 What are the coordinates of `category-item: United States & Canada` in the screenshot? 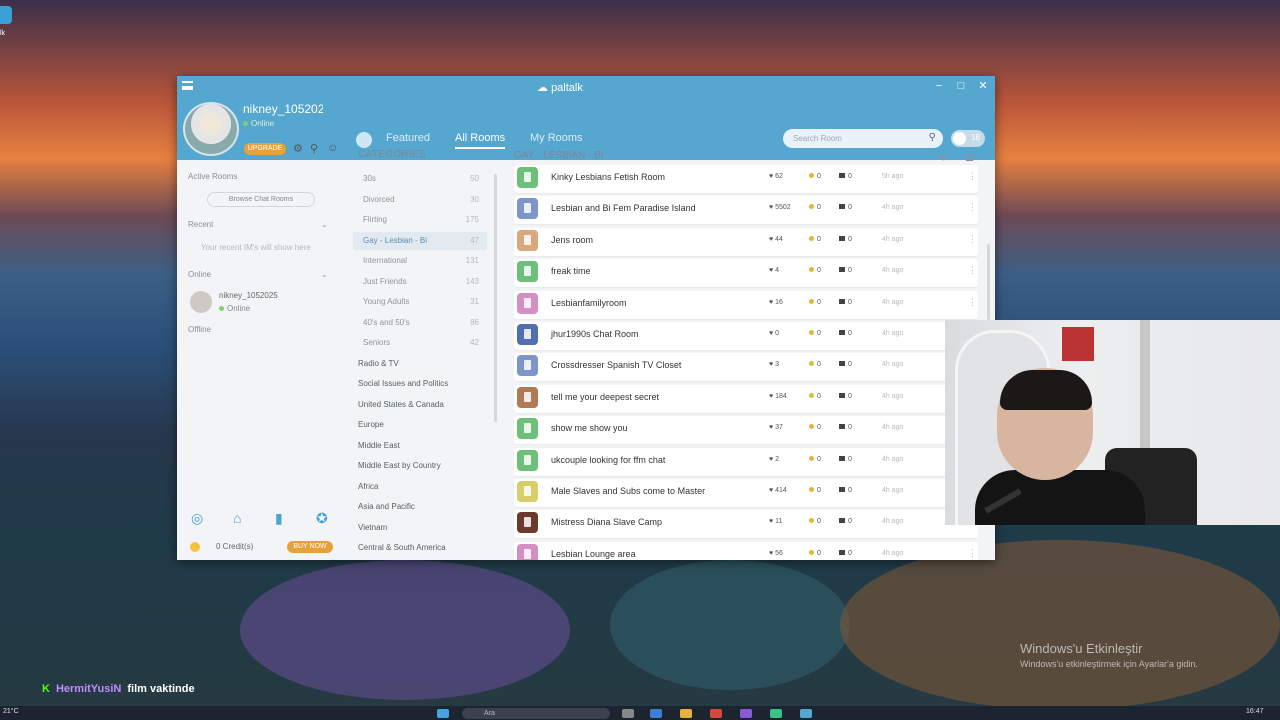 It's located at (420, 405).